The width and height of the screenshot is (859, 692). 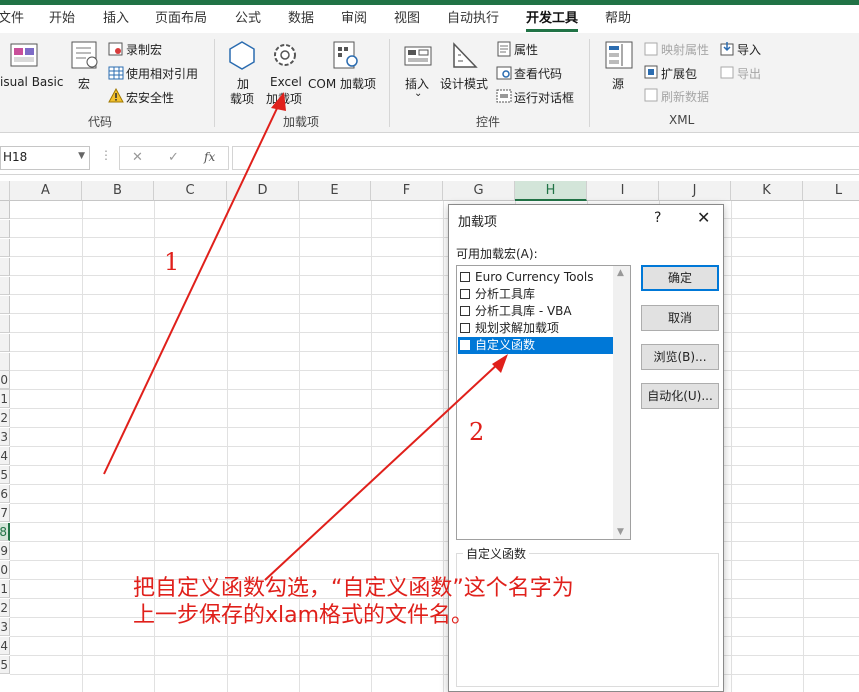 What do you see at coordinates (172, 262) in the screenshot?
I see `annotation-step-1: 1` at bounding box center [172, 262].